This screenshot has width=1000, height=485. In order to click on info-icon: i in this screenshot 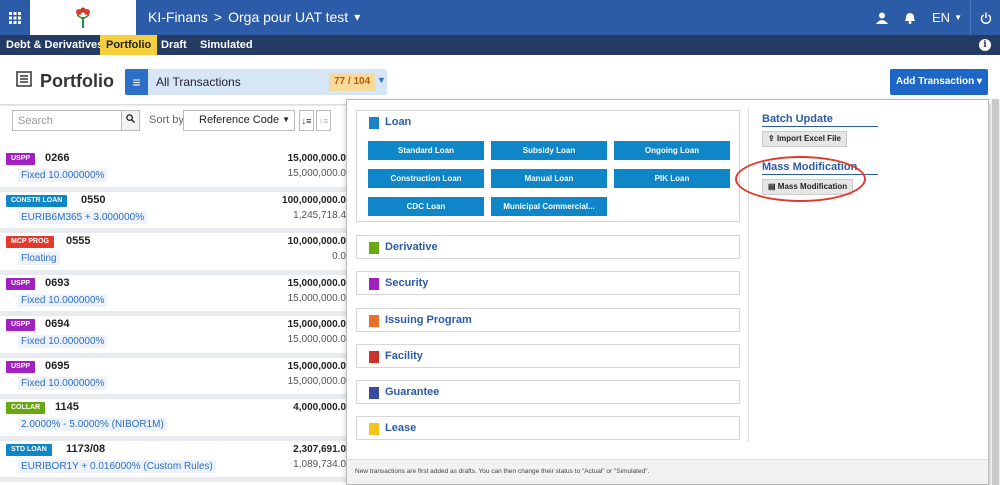, I will do `click(985, 45)`.